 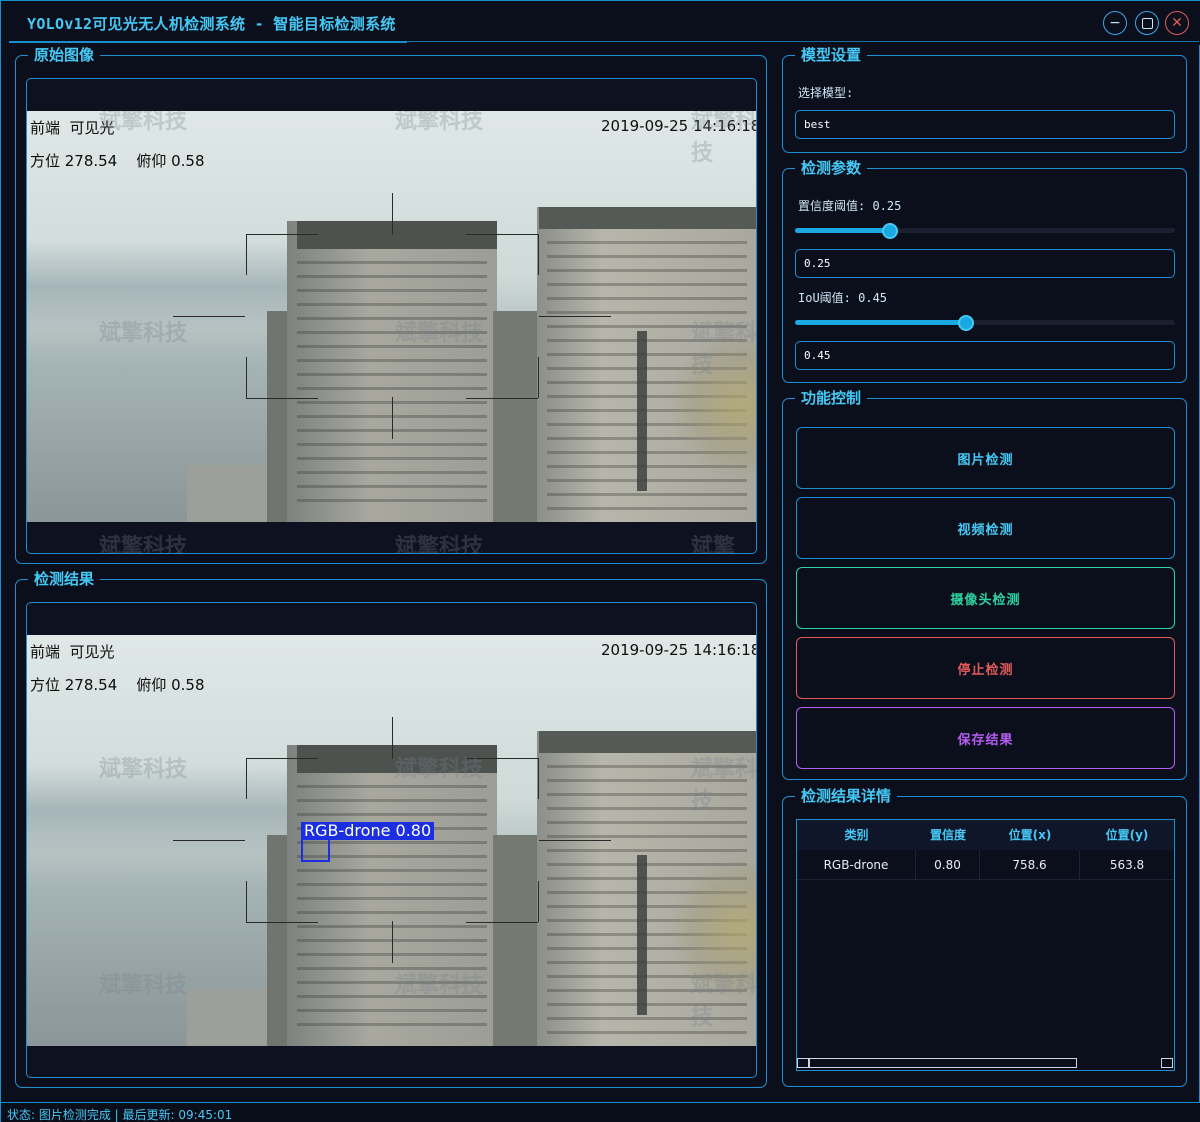 I want to click on cell-y: 563.8, so click(x=1127, y=865).